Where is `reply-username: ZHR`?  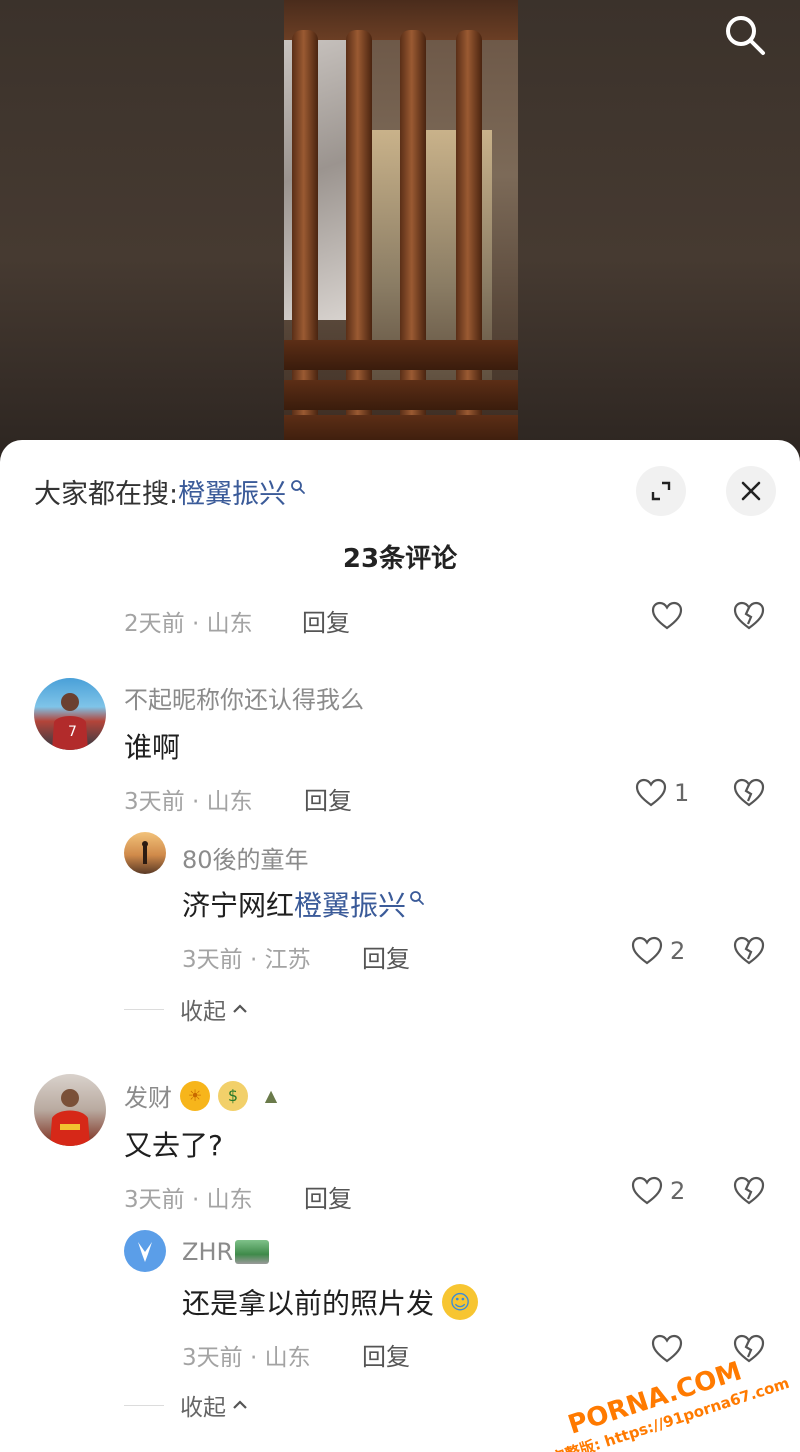
reply-username: ZHR is located at coordinates (207, 1252).